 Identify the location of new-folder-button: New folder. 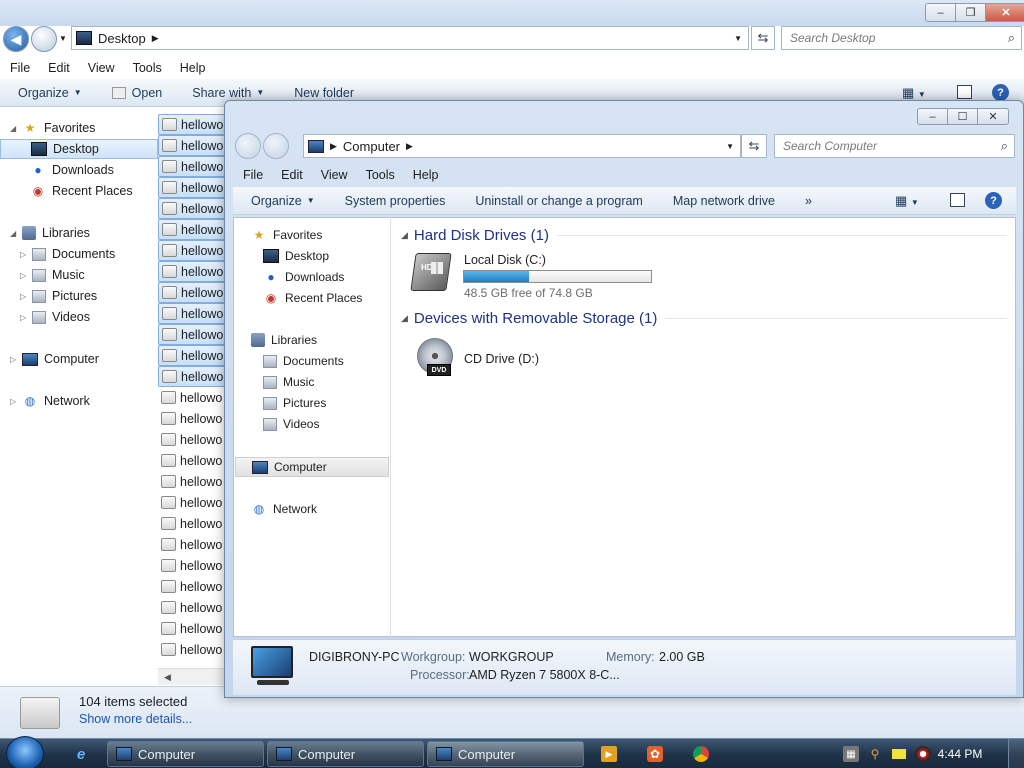
(324, 93).